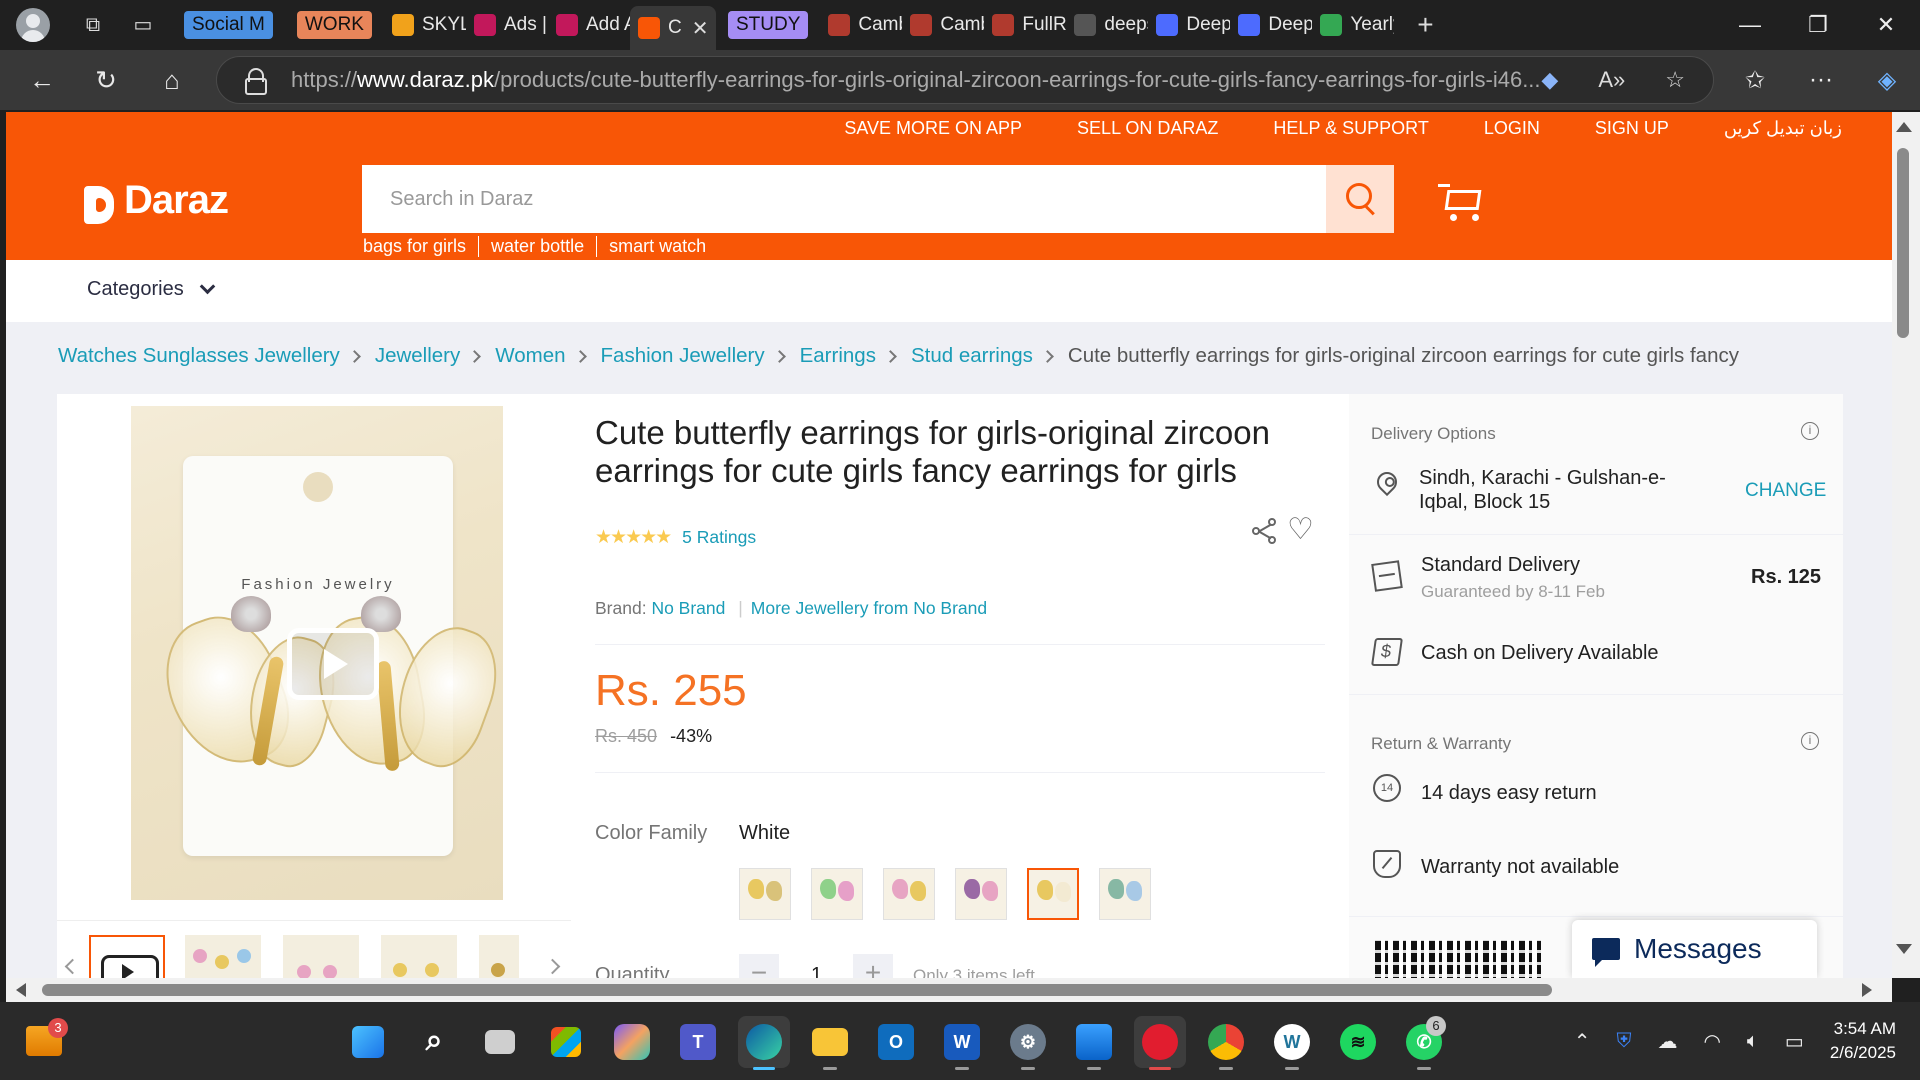 The width and height of the screenshot is (1920, 1080). Describe the element at coordinates (688, 608) in the screenshot. I see `brand-link: No Brand` at that location.